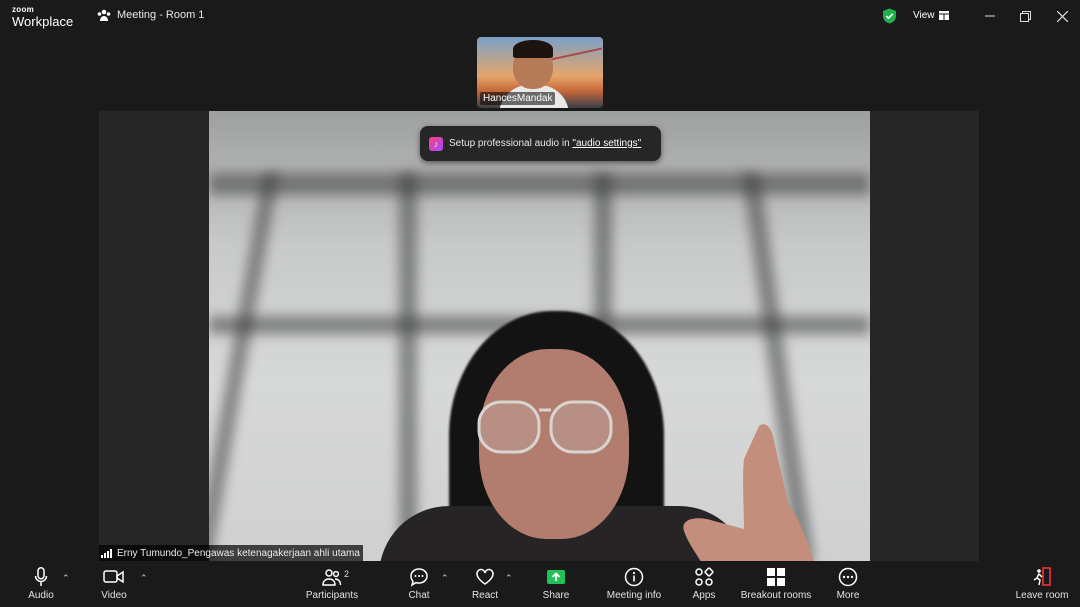 The image size is (1080, 607). Describe the element at coordinates (161, 15) in the screenshot. I see `meeting-title-text: Meeting - Room 1` at that location.